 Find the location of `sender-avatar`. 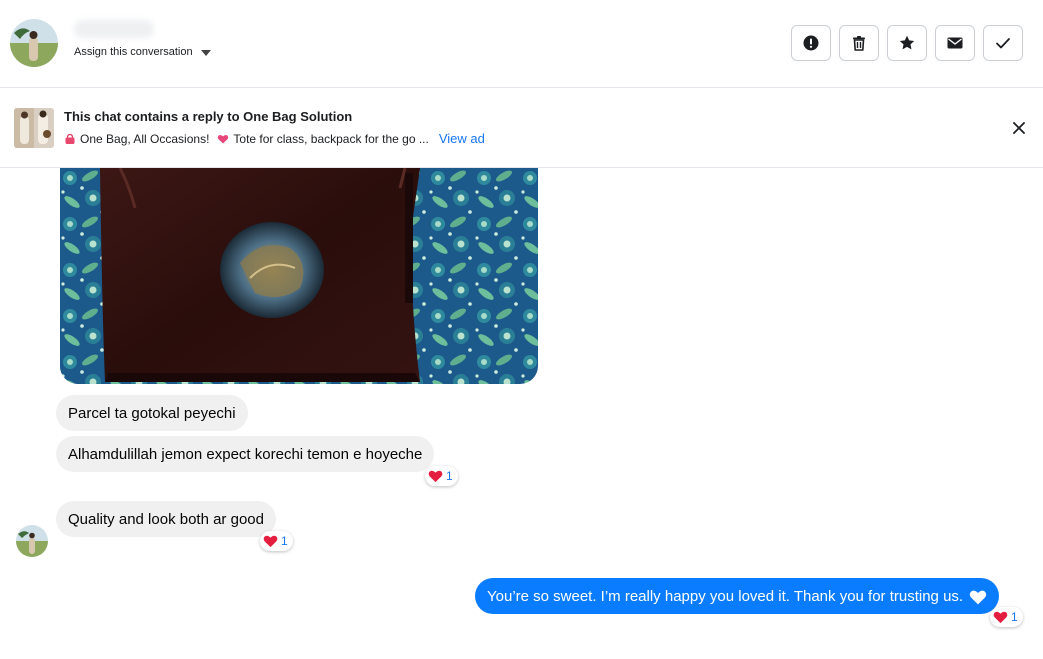

sender-avatar is located at coordinates (32, 541).